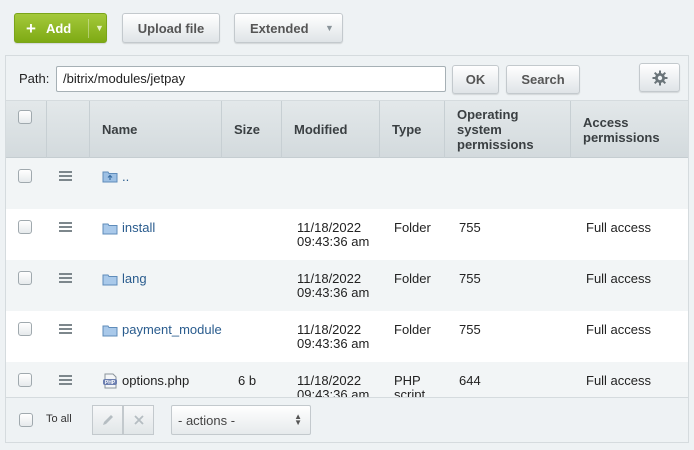 The height and width of the screenshot is (450, 694). I want to click on add-button-label: Add, so click(58, 28).